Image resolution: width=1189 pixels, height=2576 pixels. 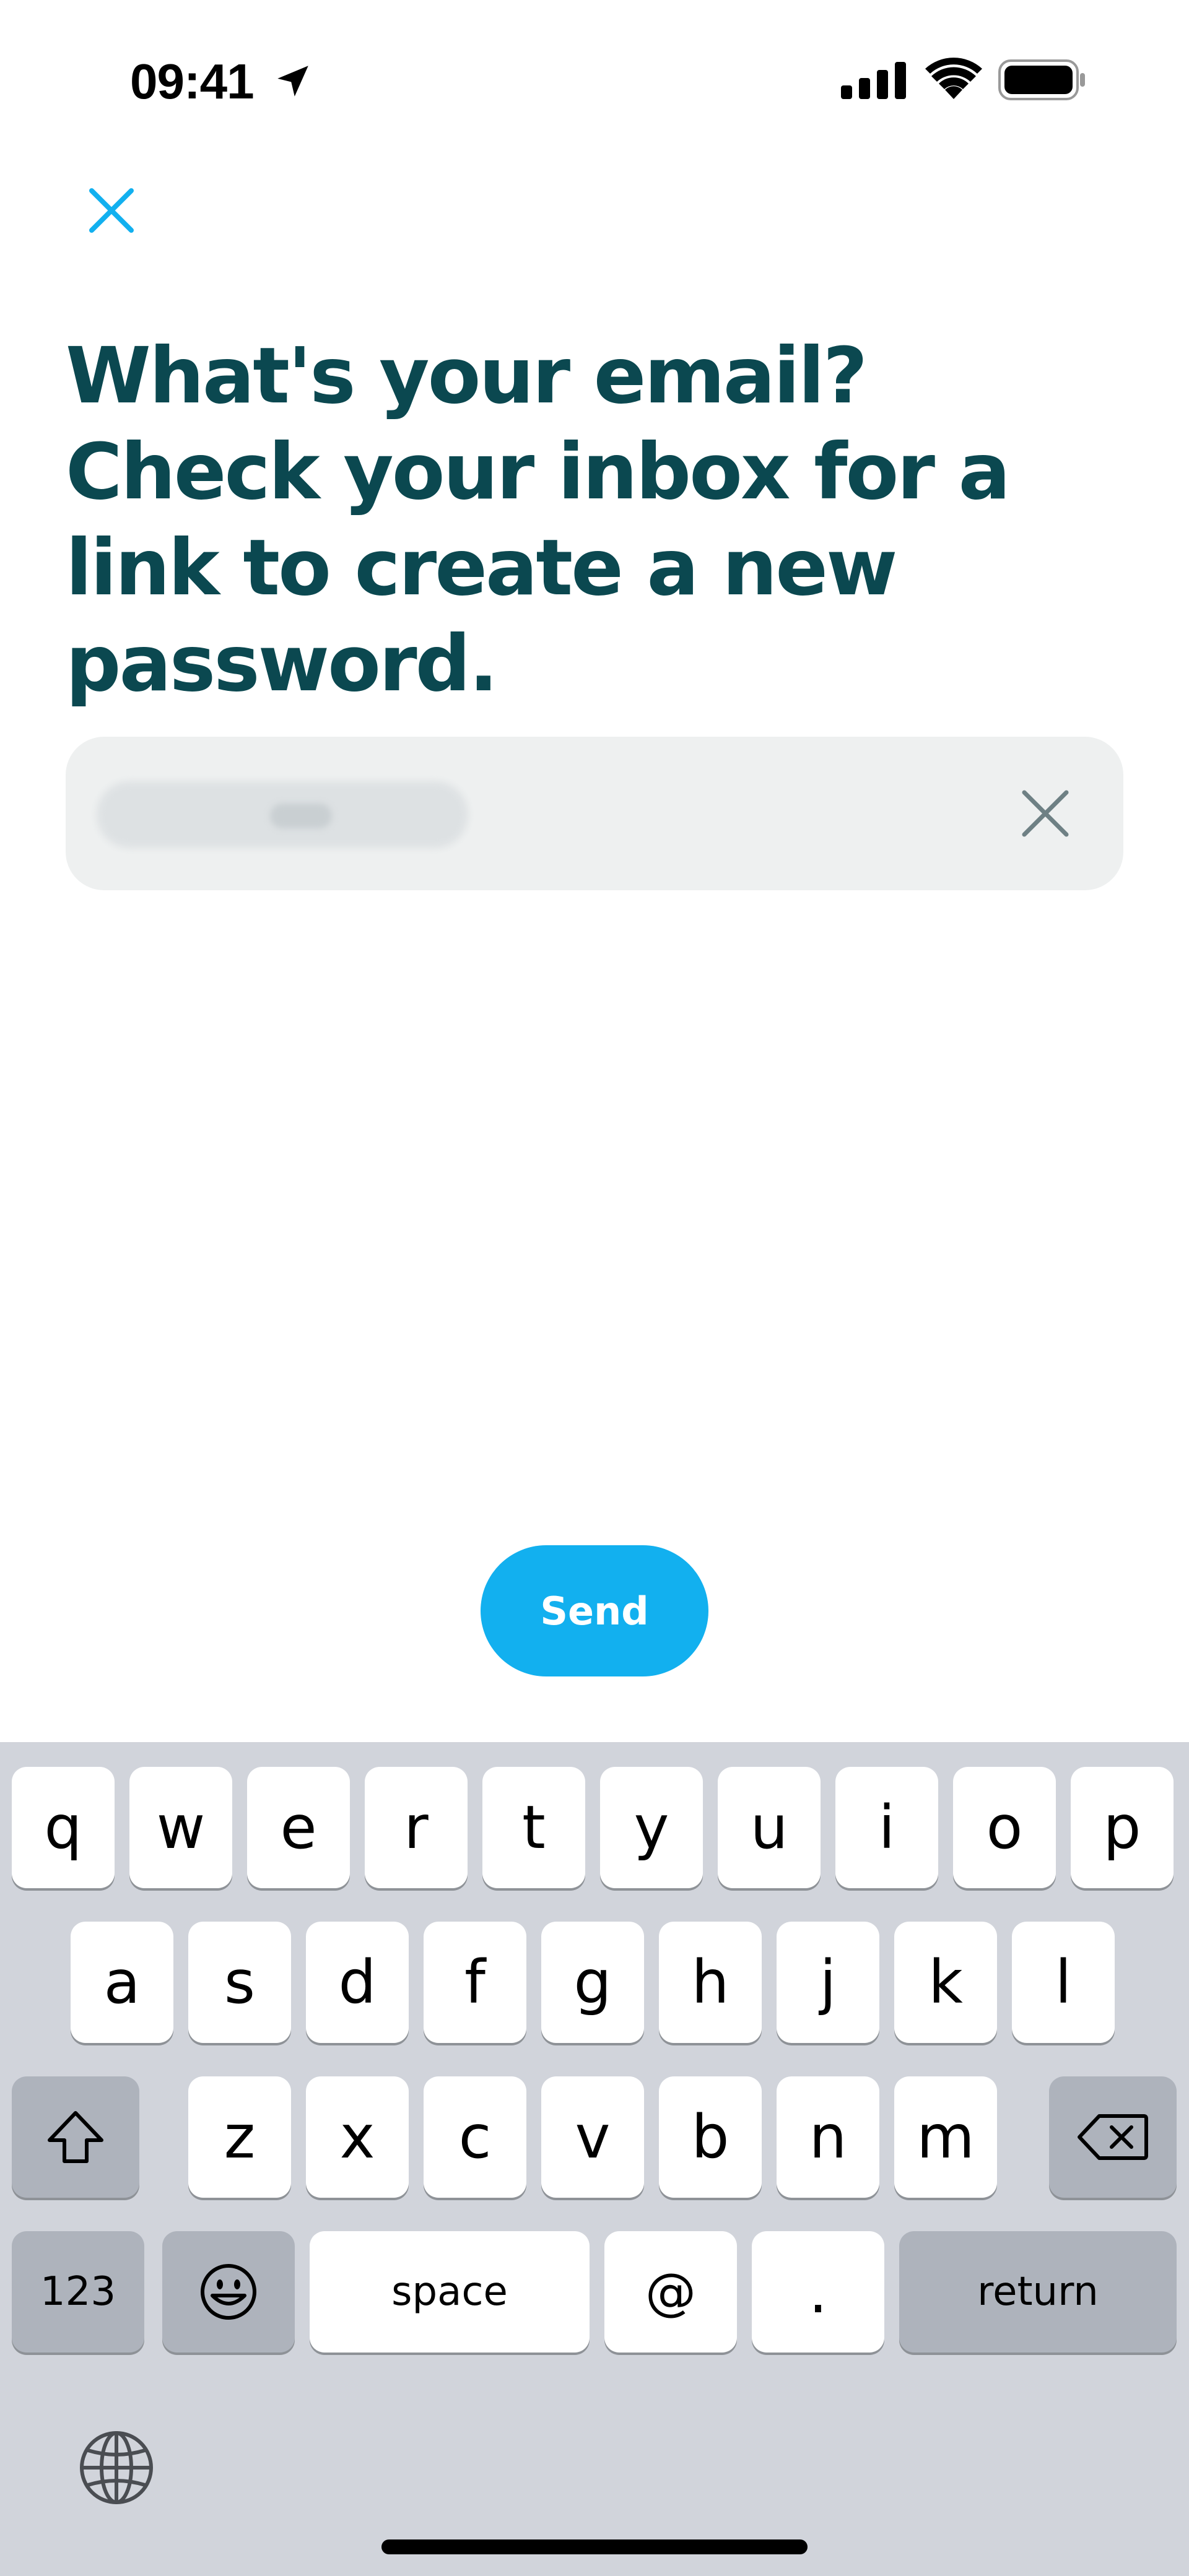 What do you see at coordinates (828, 2137) in the screenshot?
I see `key-n: n` at bounding box center [828, 2137].